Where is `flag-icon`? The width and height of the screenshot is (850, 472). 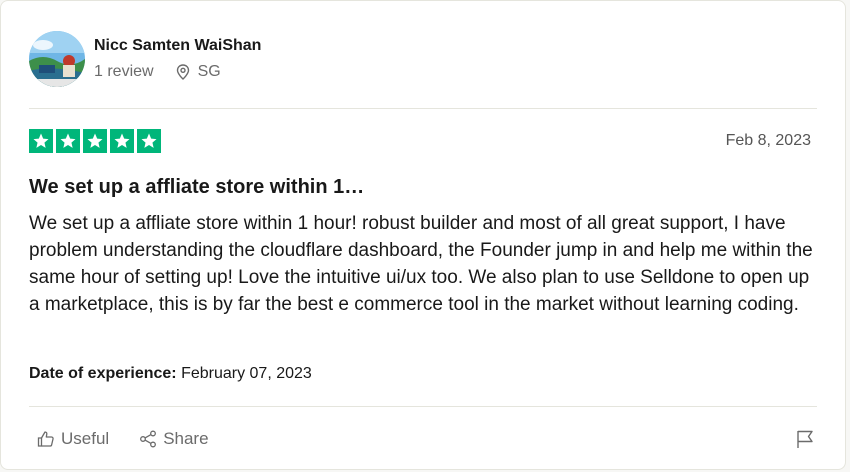
flag-icon is located at coordinates (805, 439).